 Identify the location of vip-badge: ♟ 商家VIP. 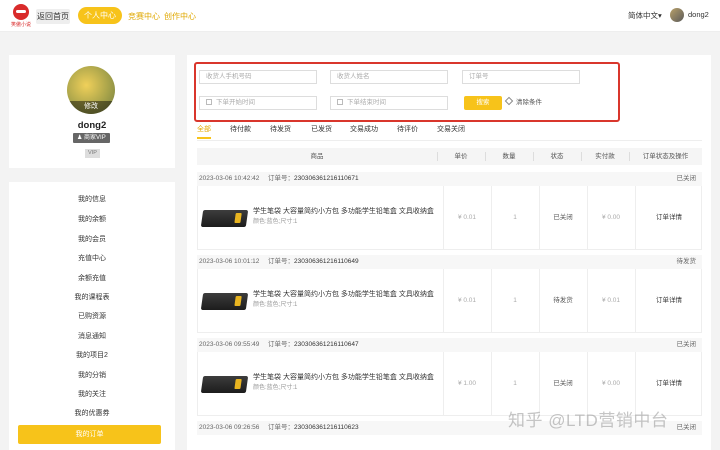
(91, 138).